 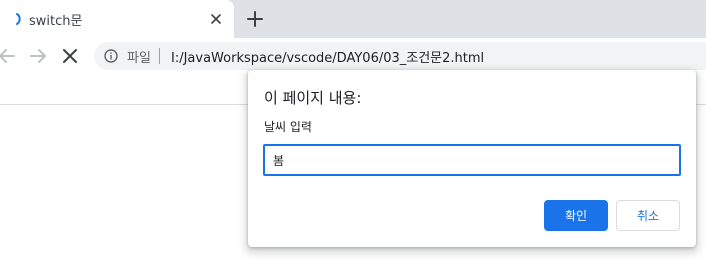 I want to click on cancel-button: 취소, so click(x=648, y=215).